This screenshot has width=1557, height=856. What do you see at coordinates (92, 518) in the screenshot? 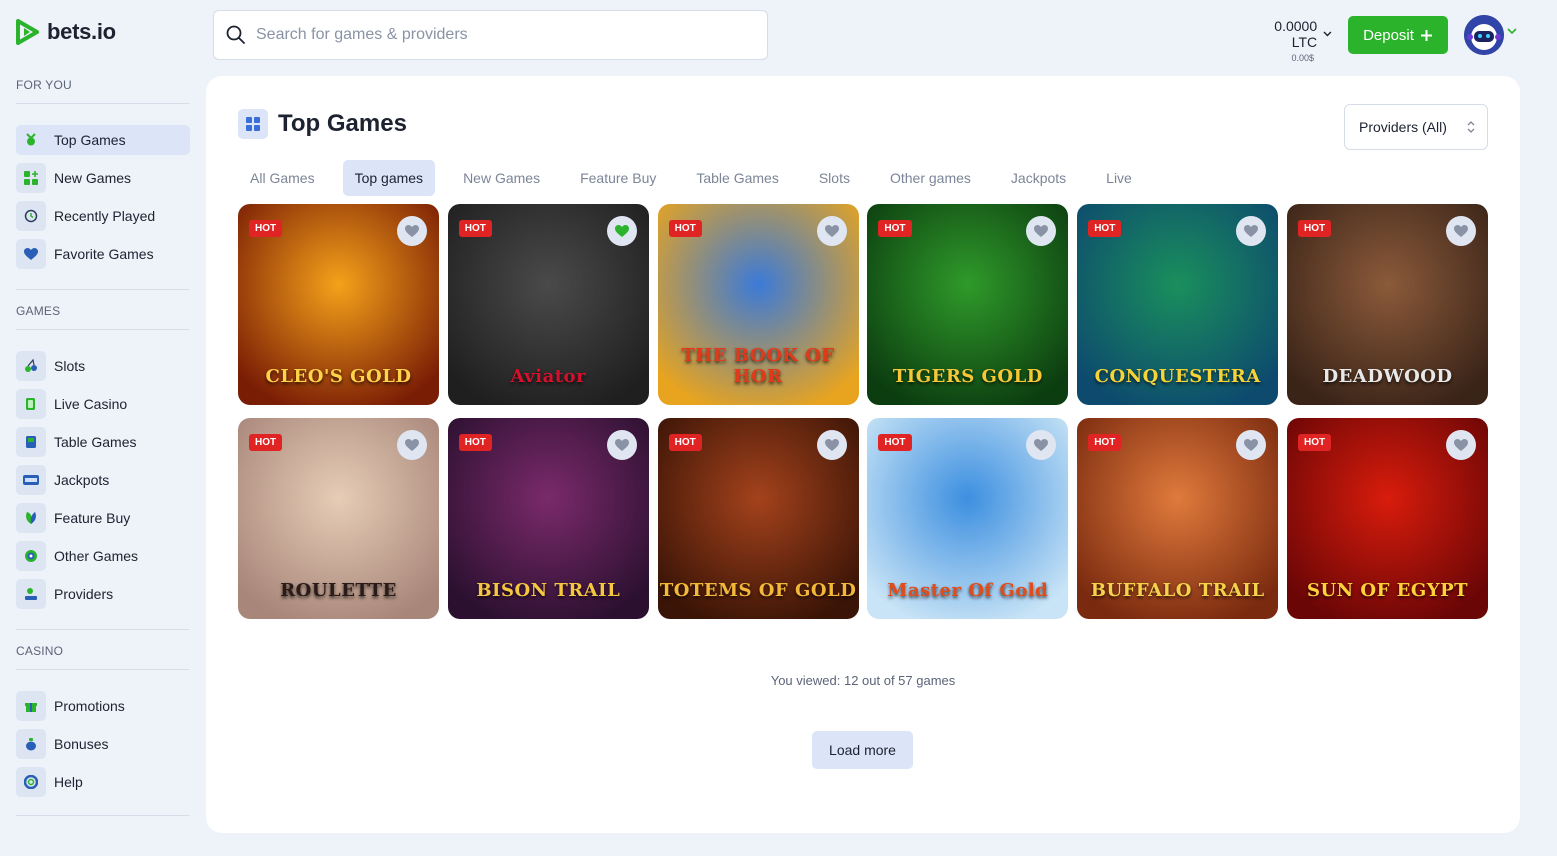
I see `sidebar-item-label: Feature Buy` at bounding box center [92, 518].